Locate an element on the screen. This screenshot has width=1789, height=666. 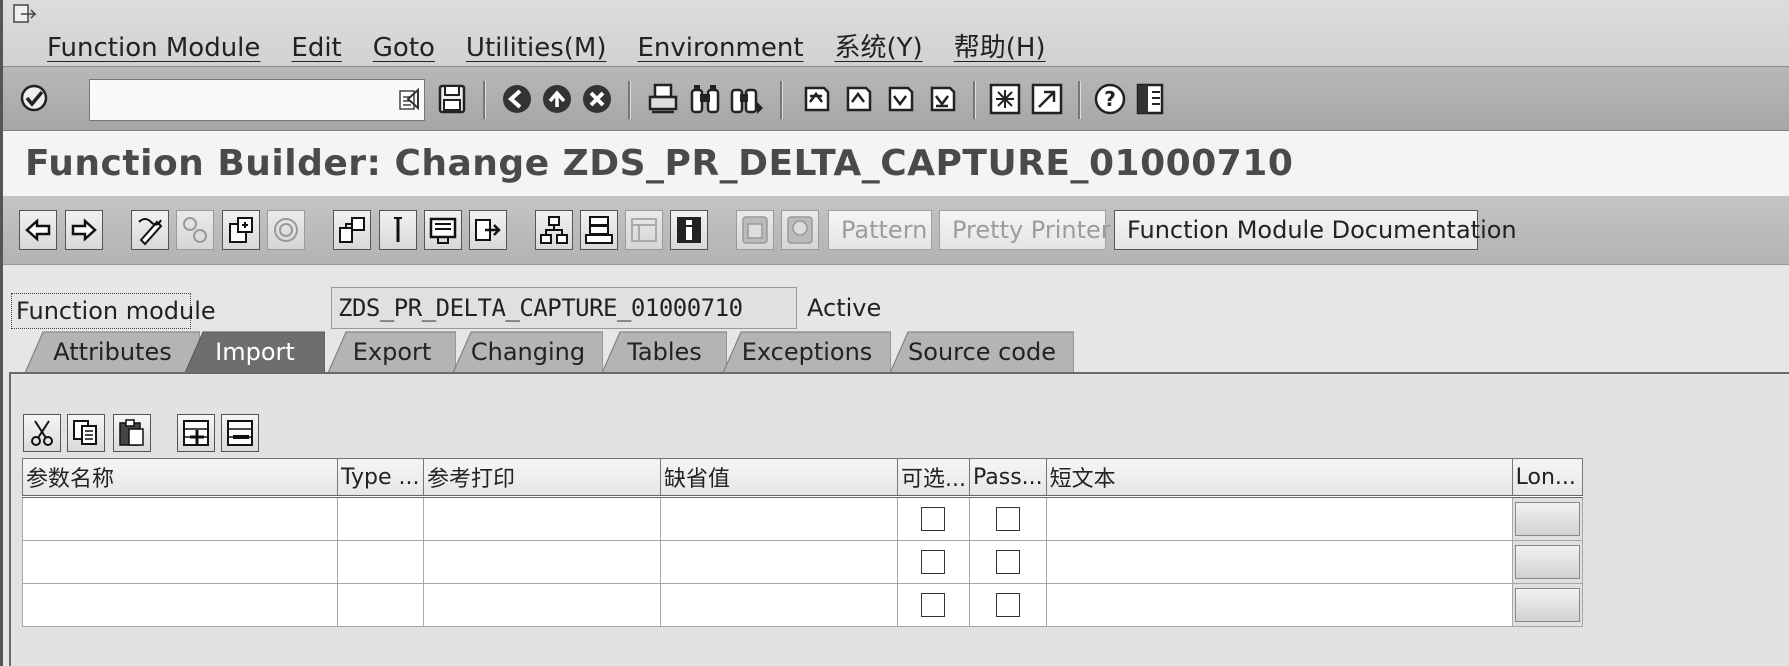
insert-row-button is located at coordinates (196, 433).